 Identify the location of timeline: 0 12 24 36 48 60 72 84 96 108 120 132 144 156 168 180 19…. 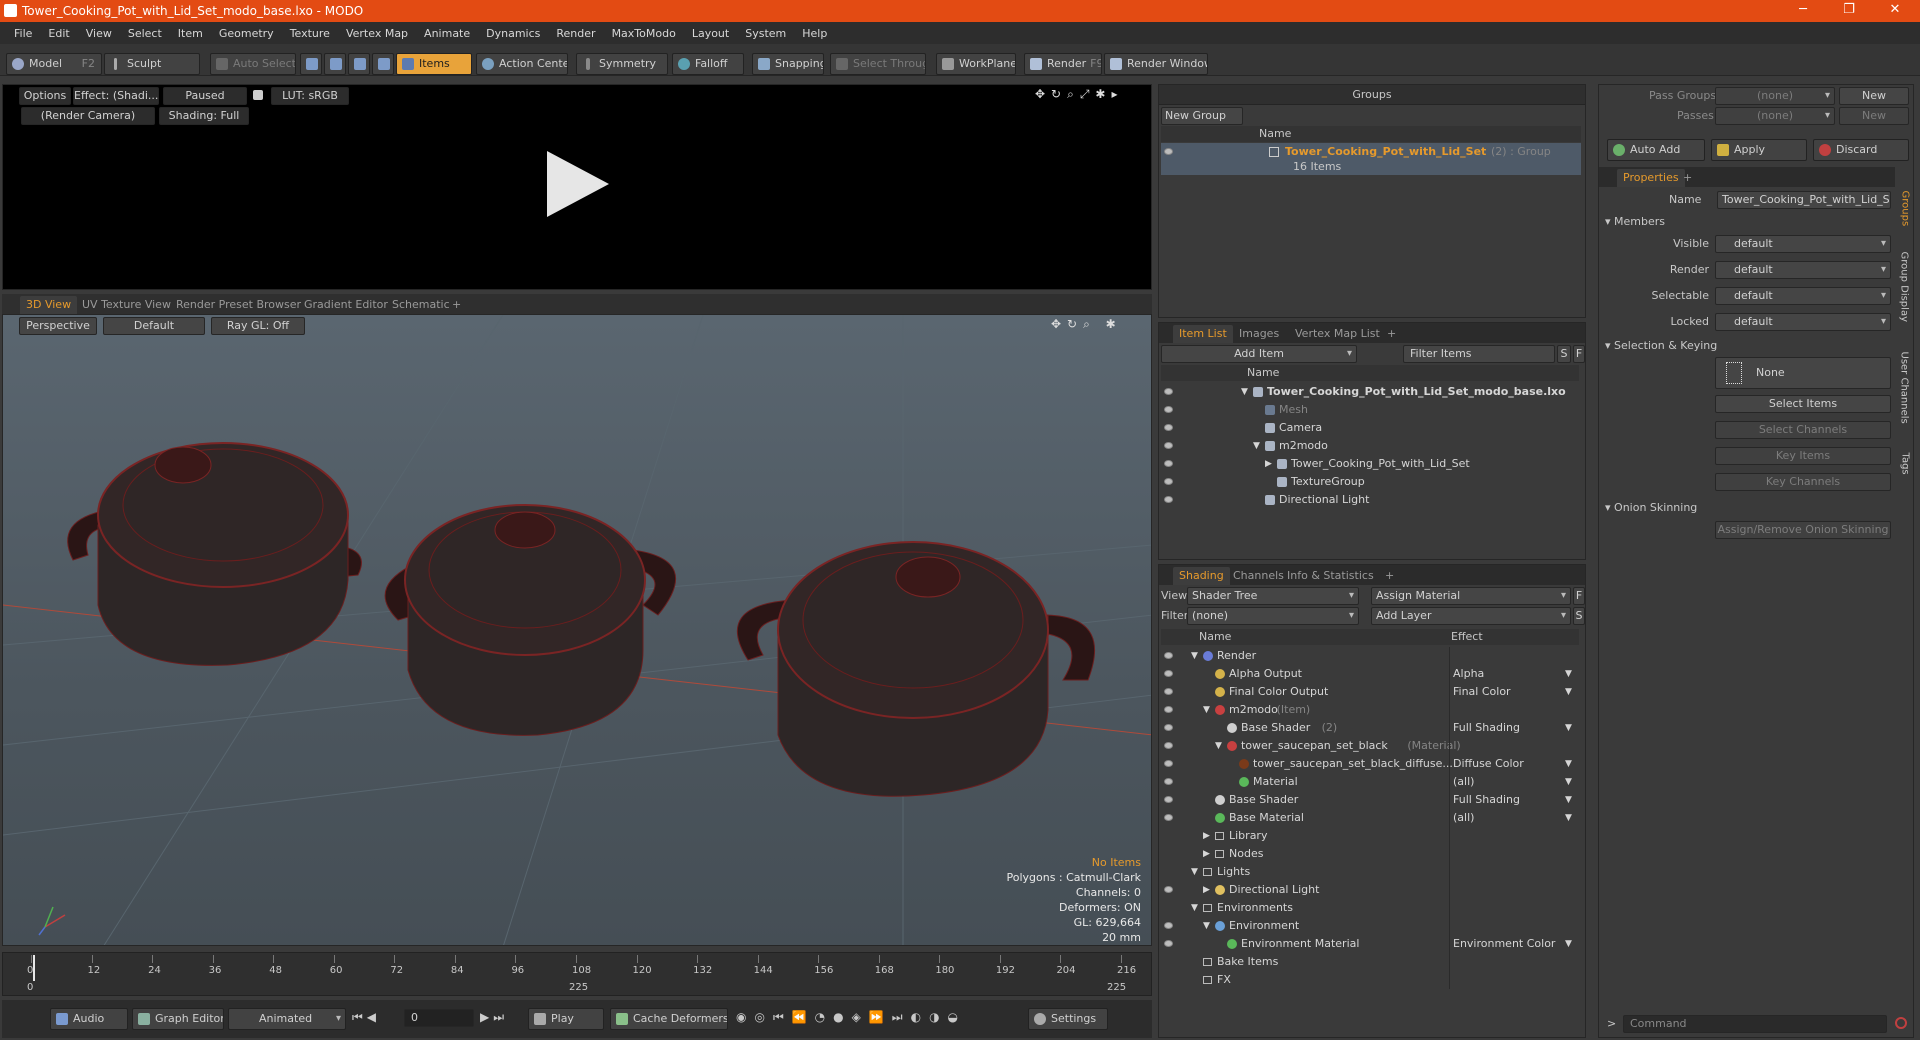
(577, 974).